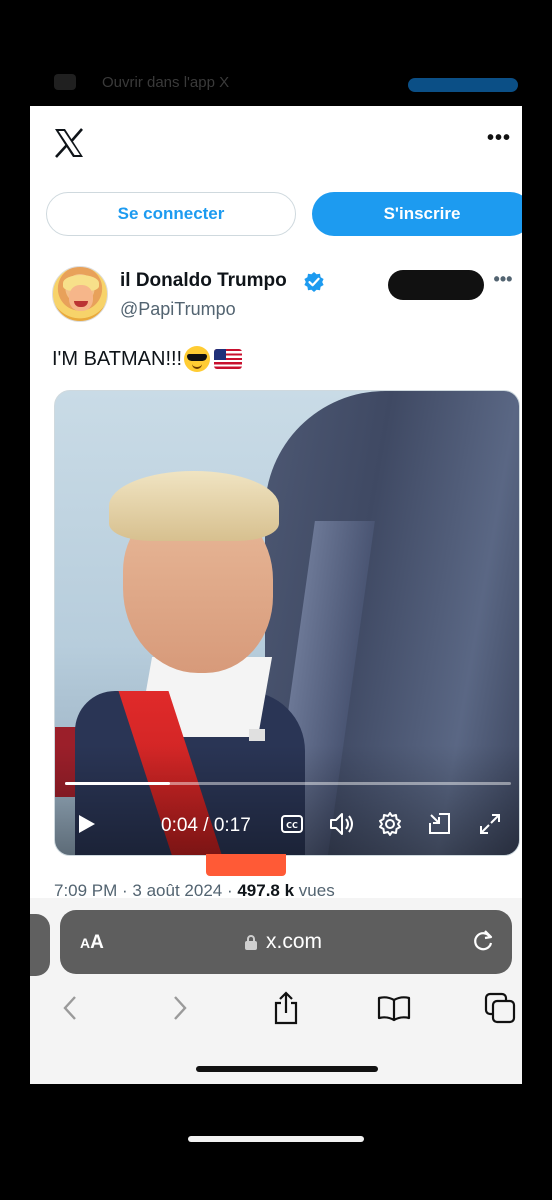 This screenshot has width=552, height=1200. Describe the element at coordinates (69, 143) in the screenshot. I see `x-logo-icon` at that location.